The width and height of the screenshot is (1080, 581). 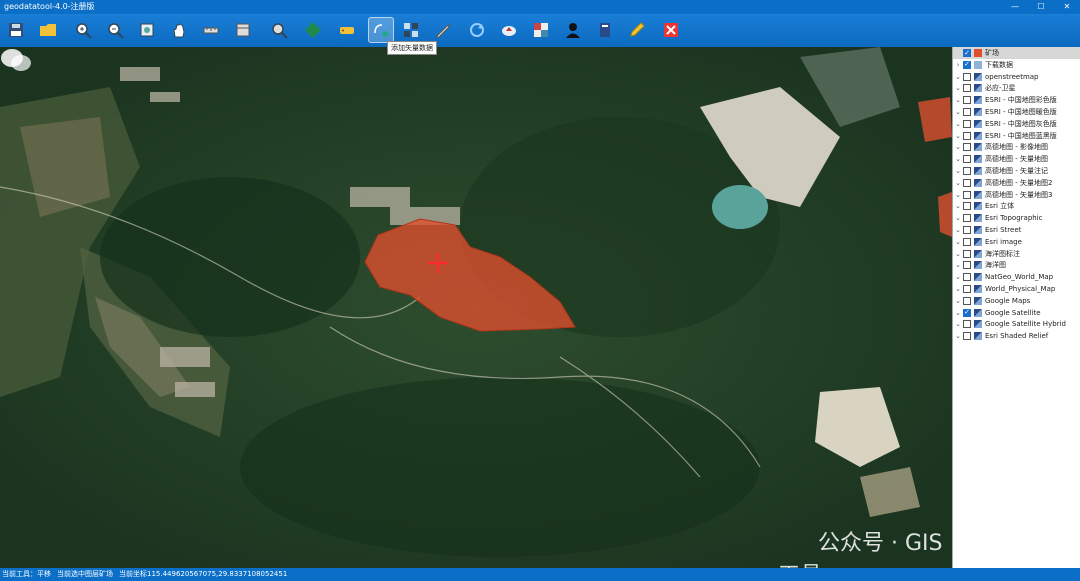 What do you see at coordinates (16, 30) in the screenshot?
I see `save-button` at bounding box center [16, 30].